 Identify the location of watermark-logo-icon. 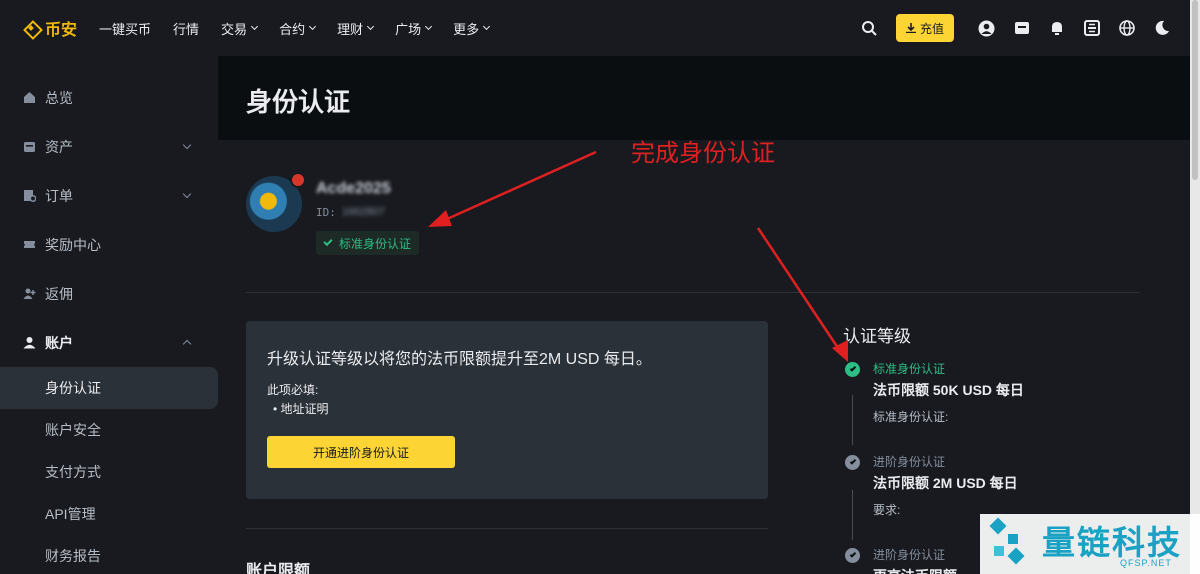
(1007, 541).